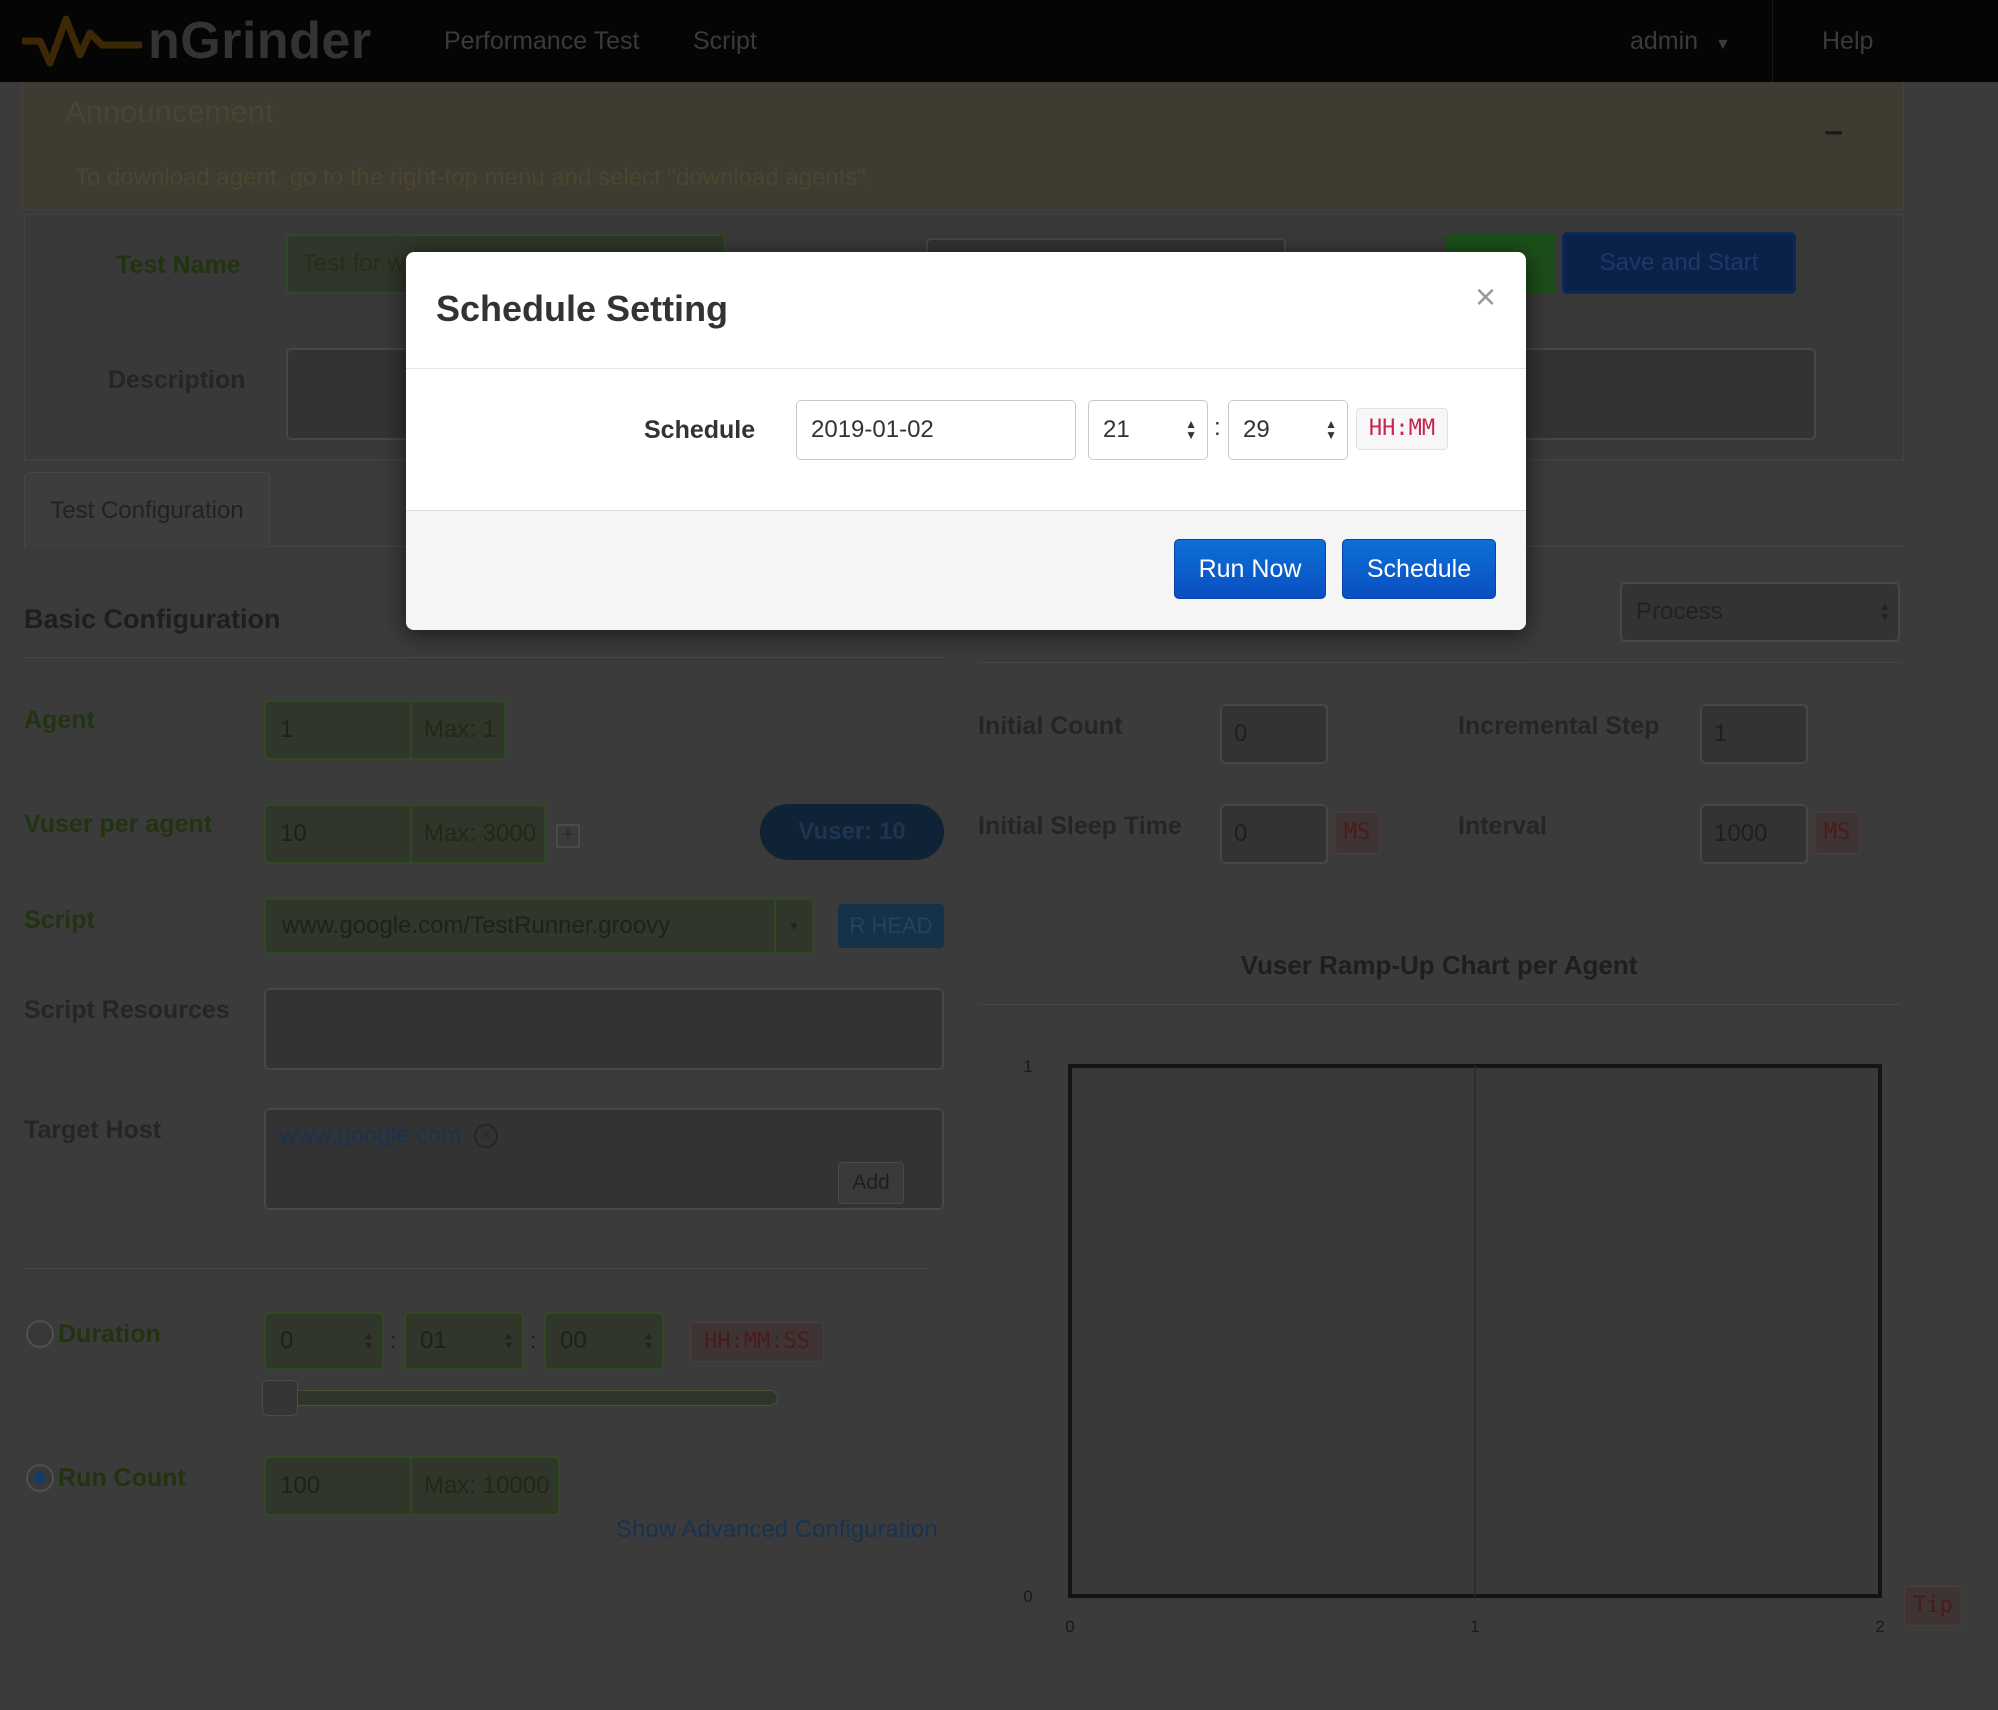 The height and width of the screenshot is (1710, 1998). What do you see at coordinates (122, 1478) in the screenshot?
I see `run-count-label: Run Count` at bounding box center [122, 1478].